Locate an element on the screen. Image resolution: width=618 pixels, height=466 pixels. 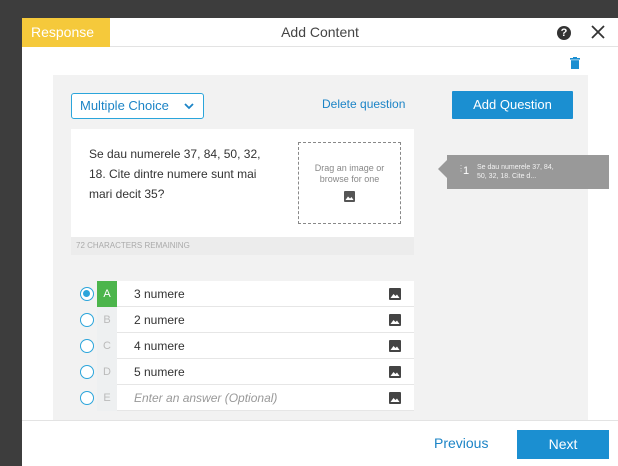
chevron-down-icon is located at coordinates (189, 106).